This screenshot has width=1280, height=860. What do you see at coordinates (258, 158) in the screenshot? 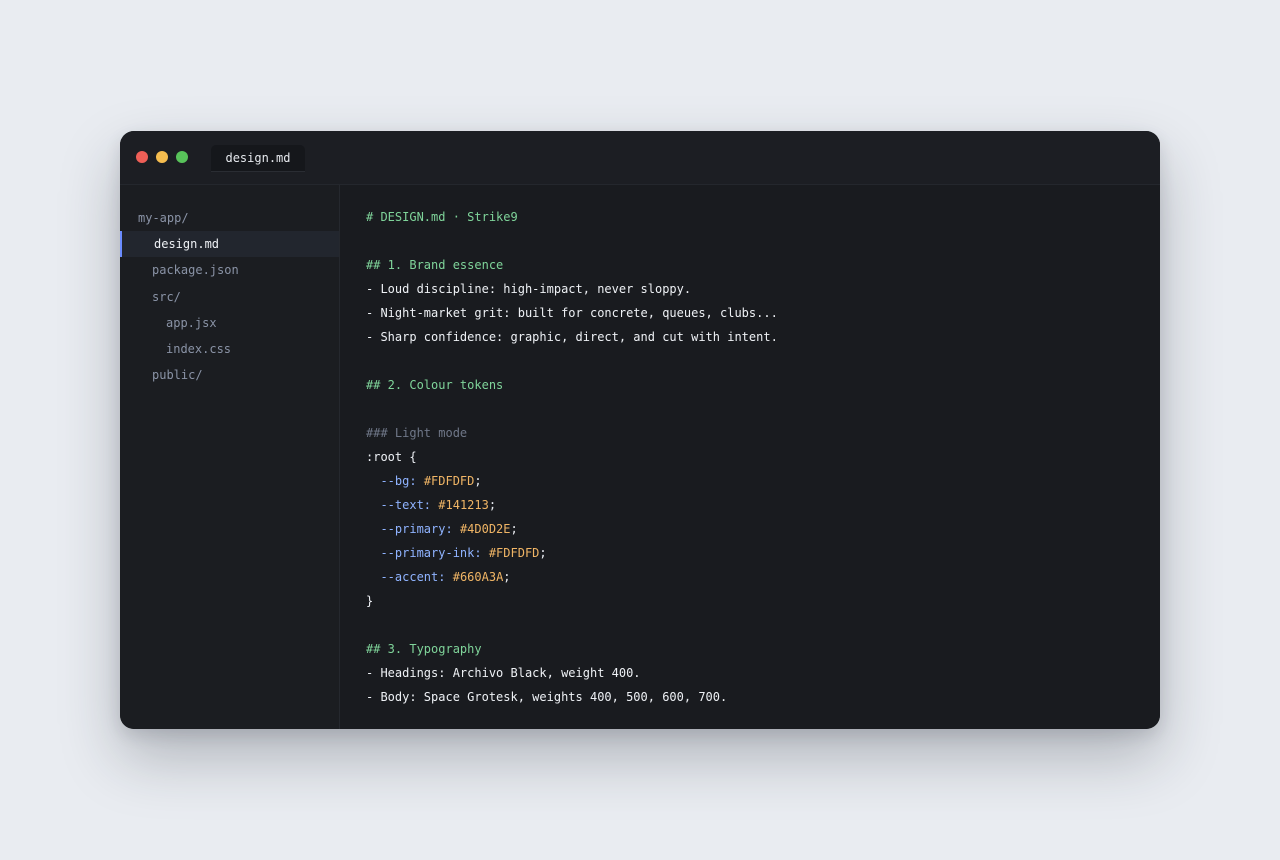
I see `tab-design-md: design.md` at bounding box center [258, 158].